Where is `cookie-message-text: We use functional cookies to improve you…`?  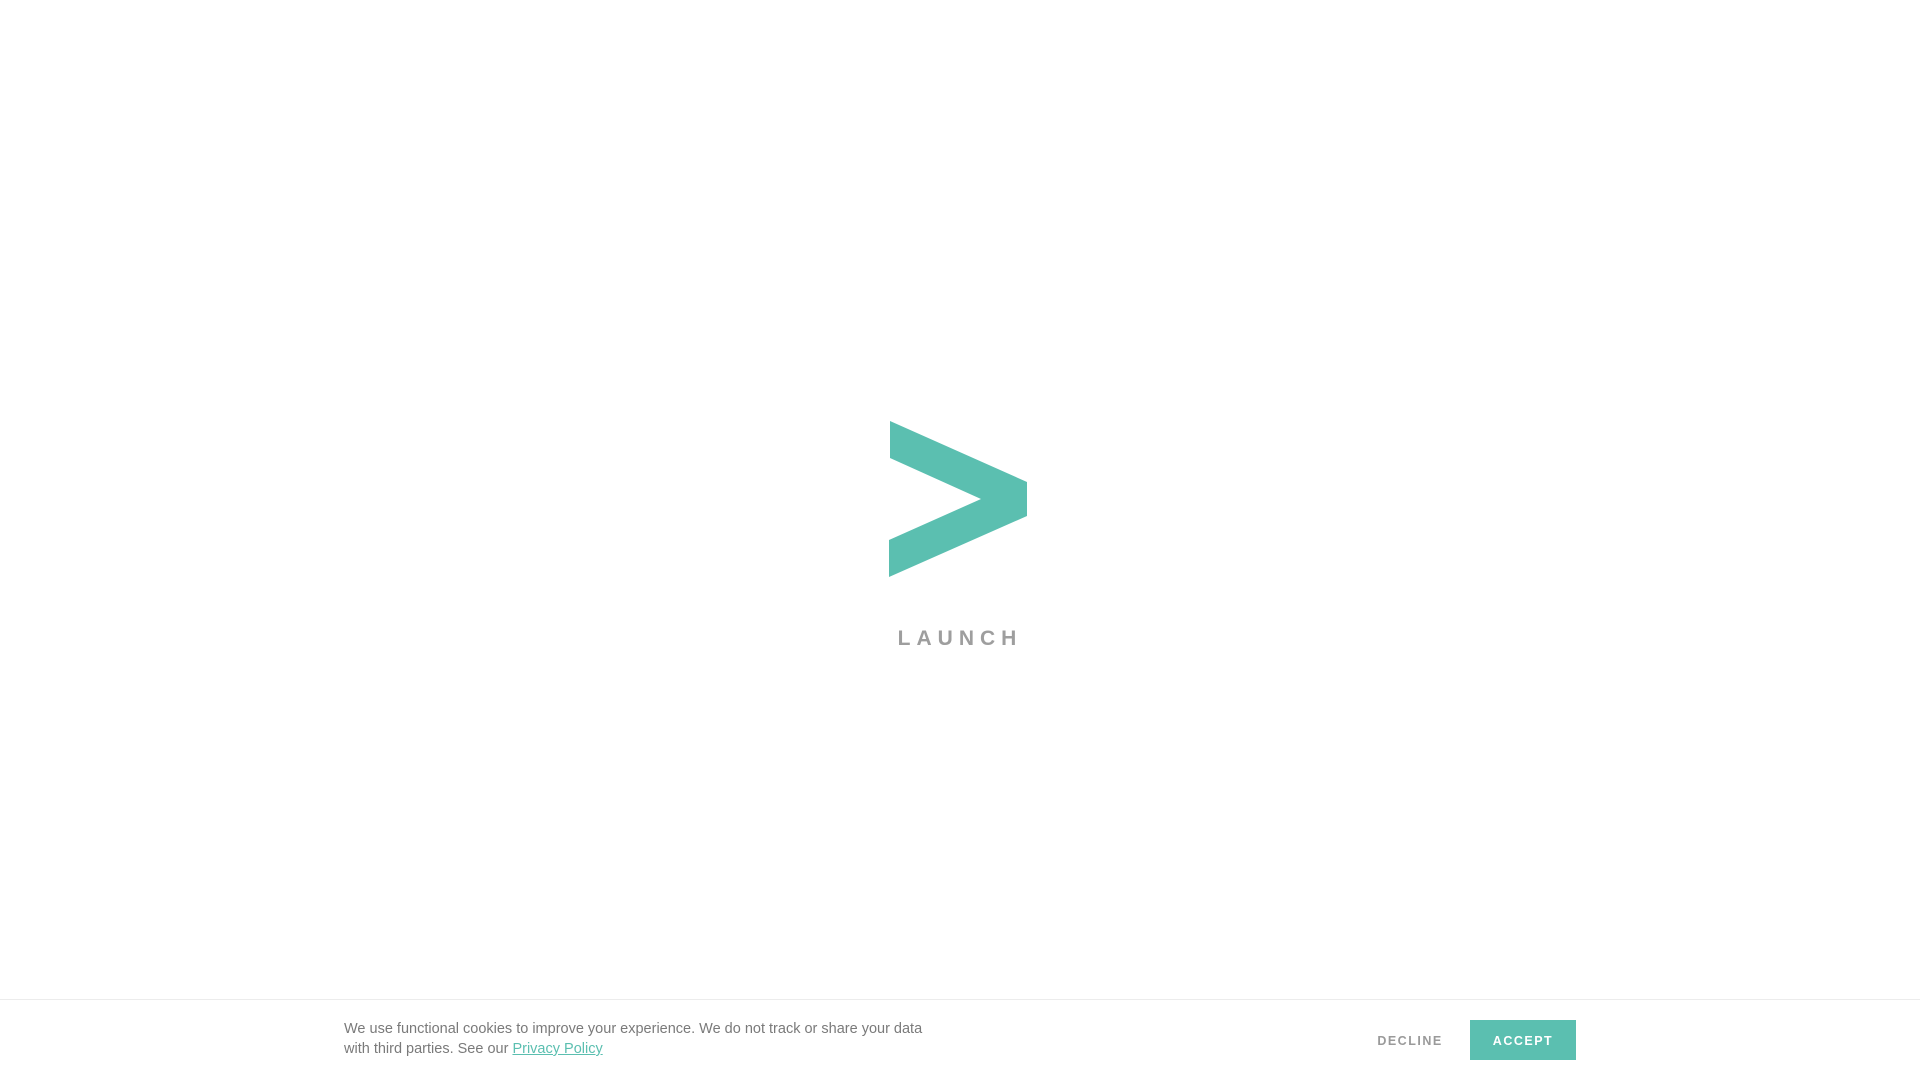
cookie-message-text: We use functional cookies to improve you… is located at coordinates (633, 1039).